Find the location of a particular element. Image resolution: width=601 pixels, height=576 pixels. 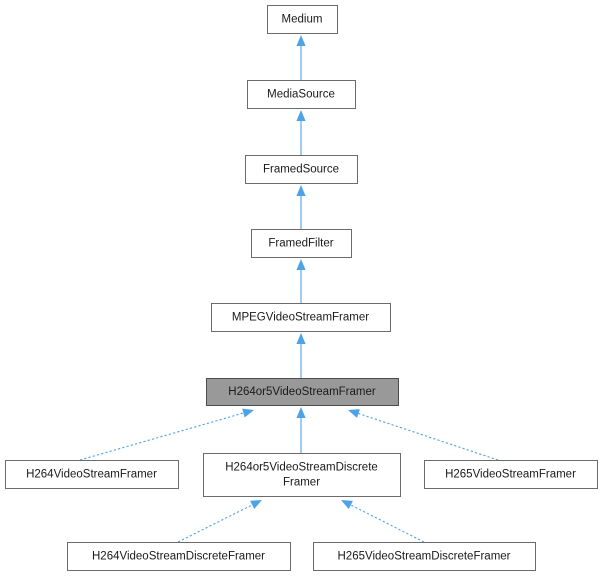

class-node-label: MediaSource is located at coordinates (301, 95).